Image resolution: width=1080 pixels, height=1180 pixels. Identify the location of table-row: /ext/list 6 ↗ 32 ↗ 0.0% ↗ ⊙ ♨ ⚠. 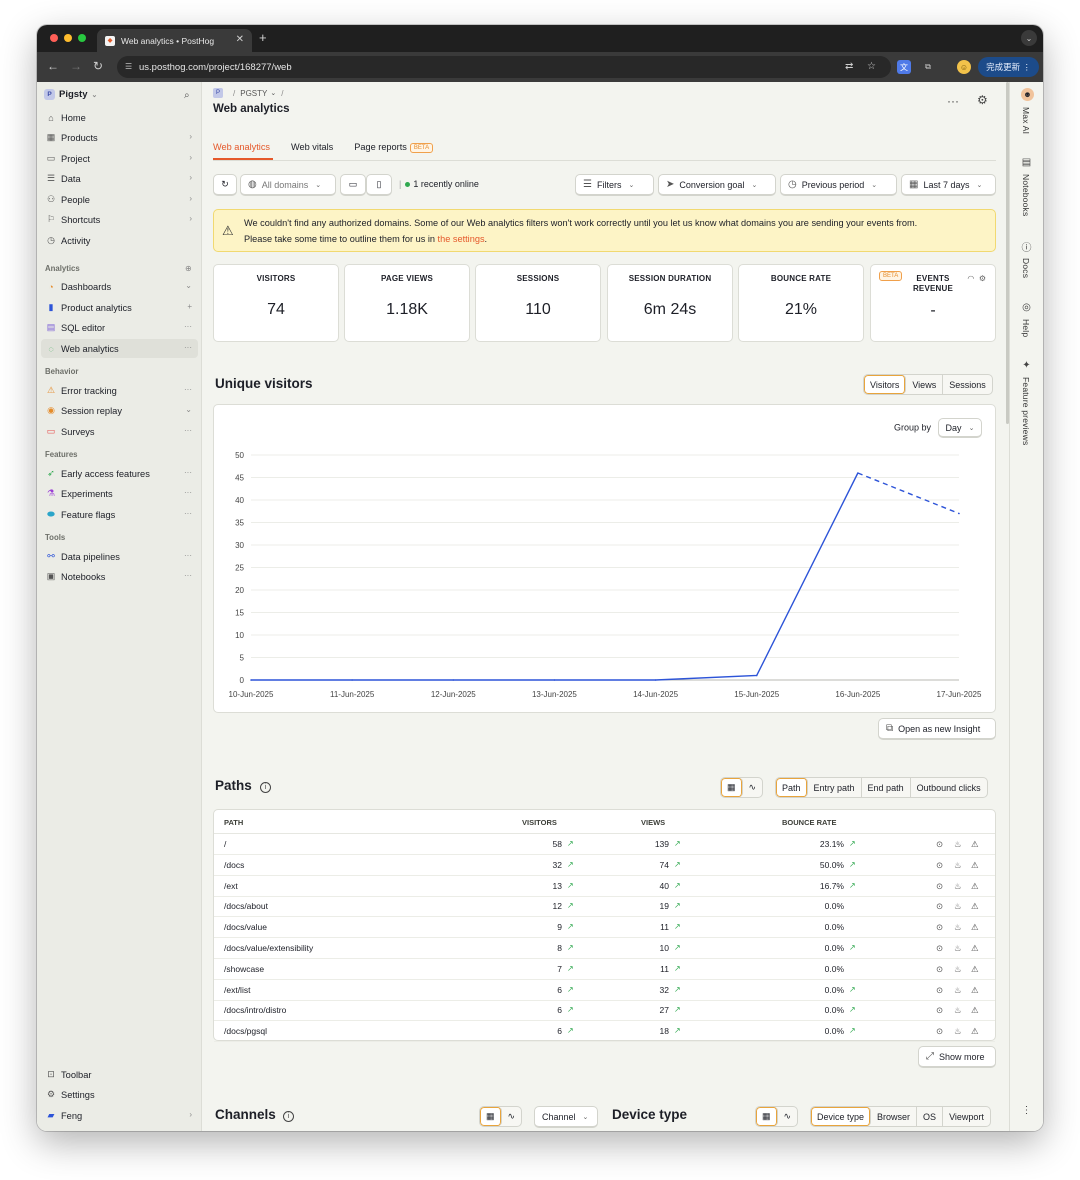
(604, 990).